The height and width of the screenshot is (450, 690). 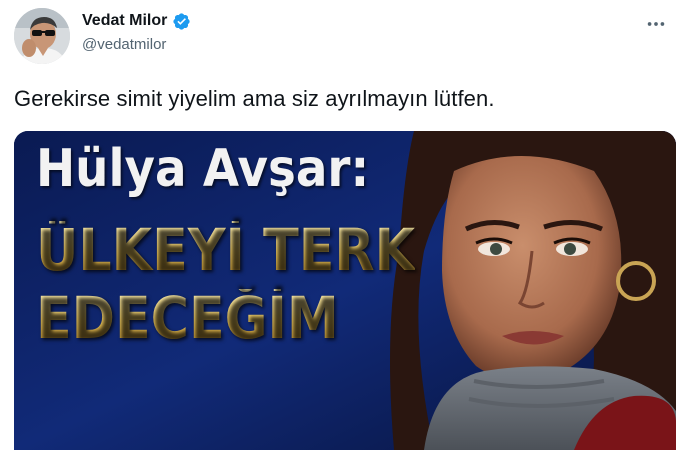 I want to click on avatar, so click(x=42, y=36).